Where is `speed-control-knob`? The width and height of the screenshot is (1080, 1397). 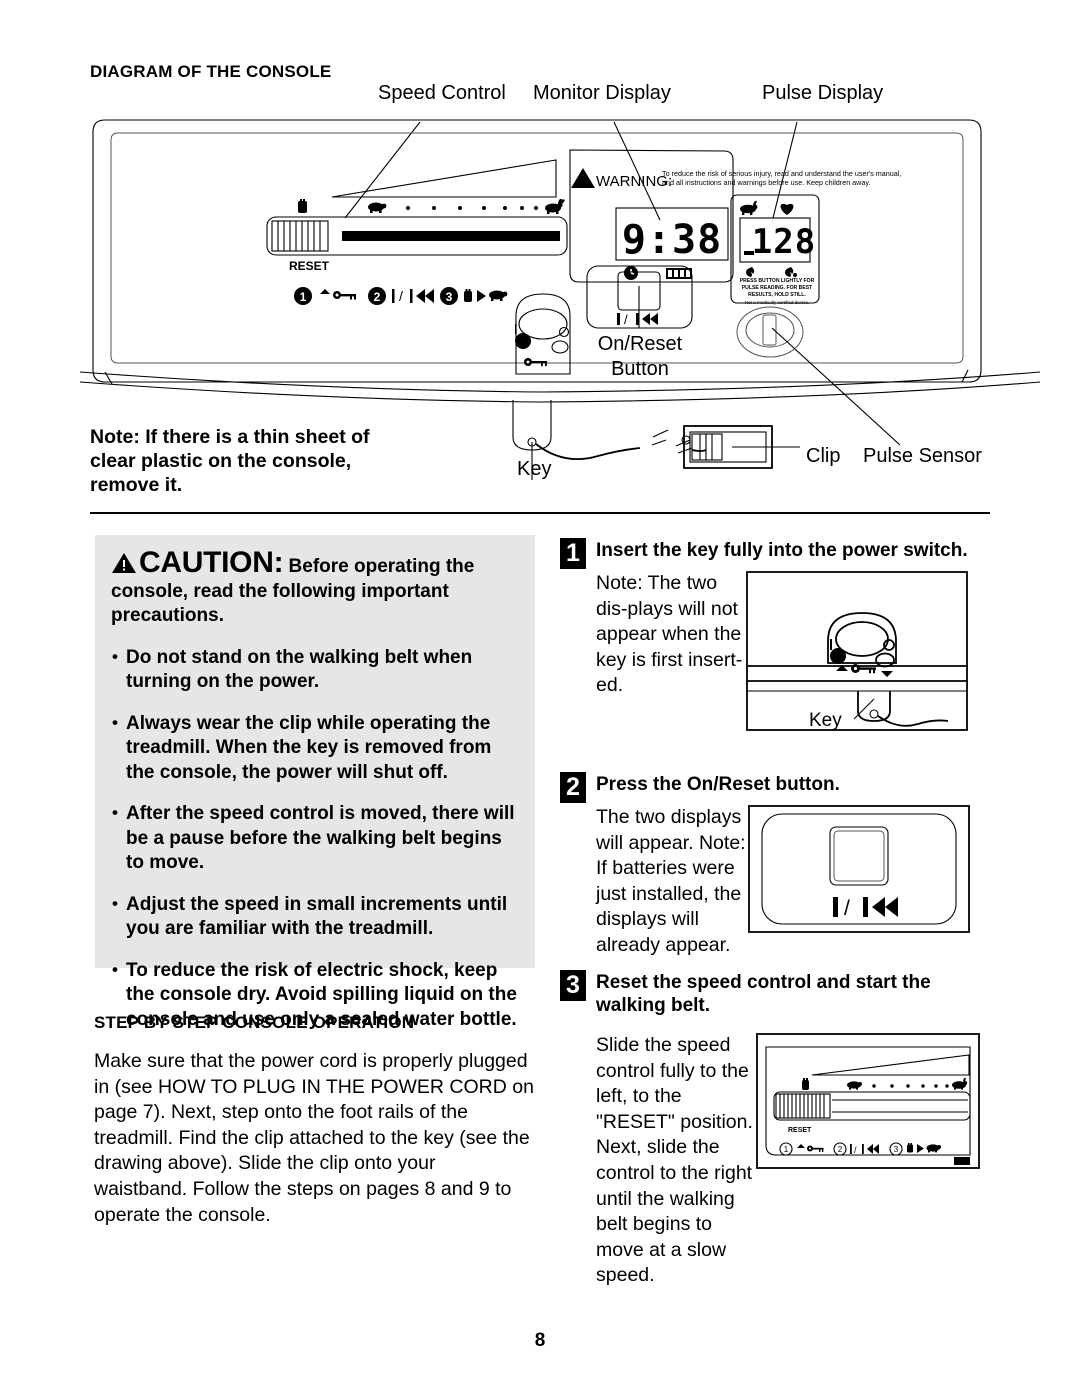
speed-control-knob is located at coordinates (300, 236).